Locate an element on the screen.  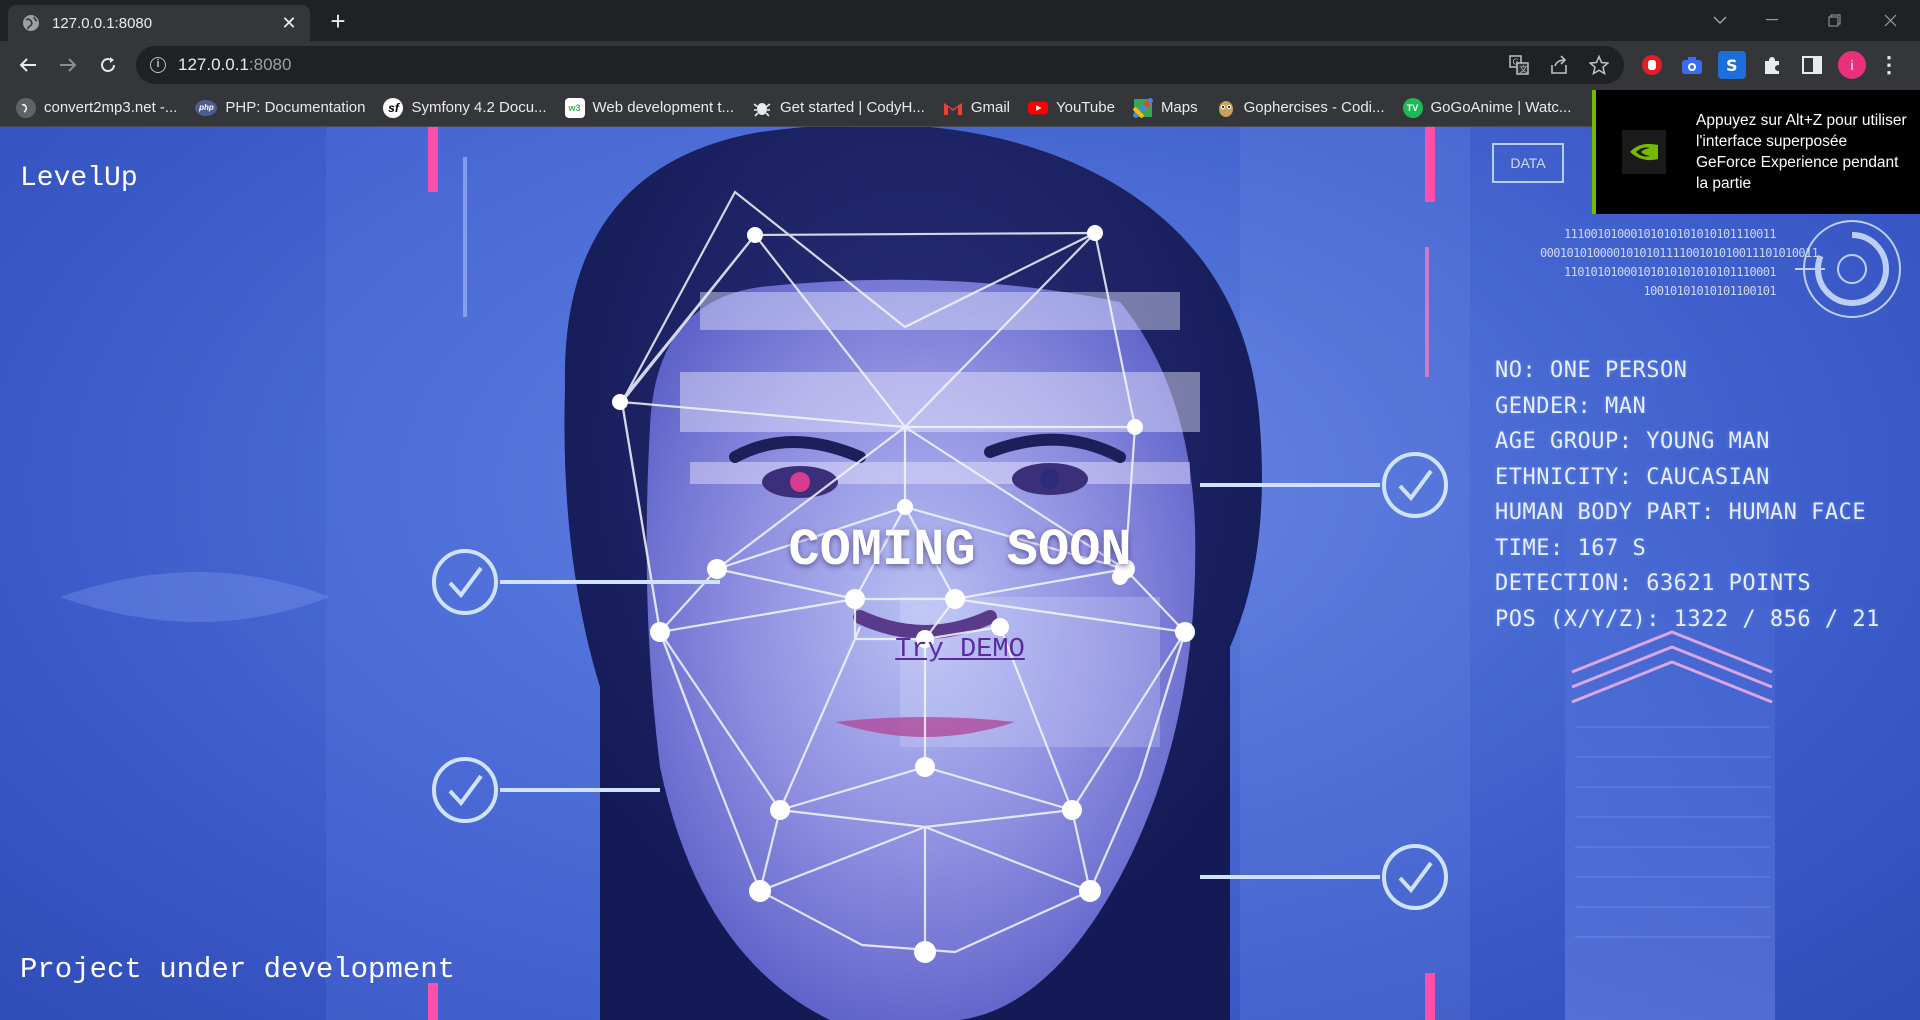
bookmark-item: php PHP: Documentation is located at coordinates (280, 107).